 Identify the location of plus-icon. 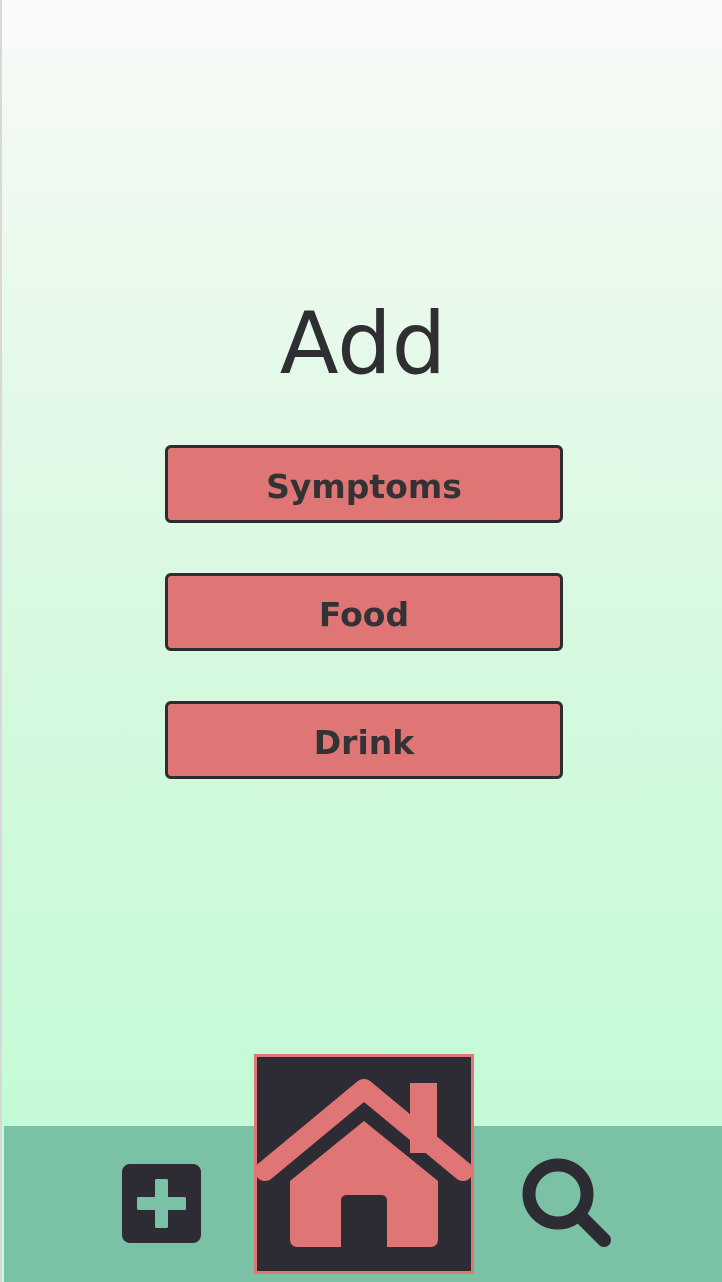
(161, 1203).